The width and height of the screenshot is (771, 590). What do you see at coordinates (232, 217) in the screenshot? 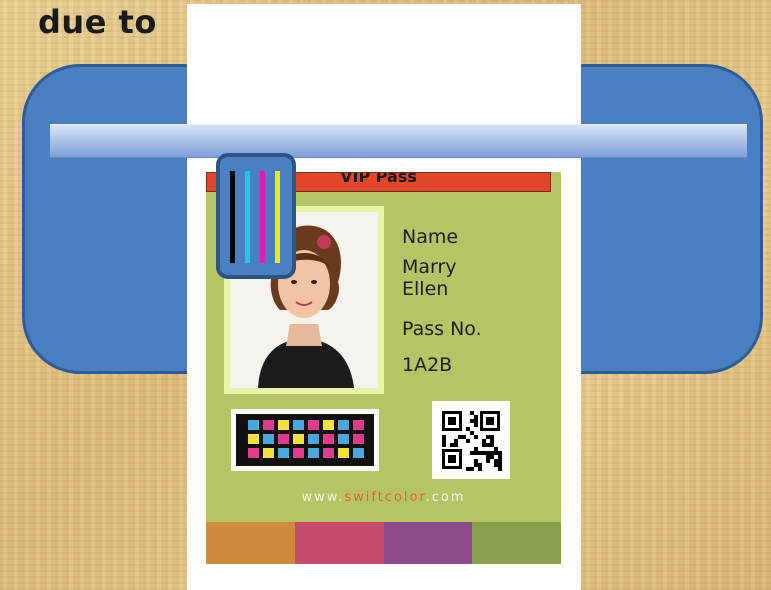
I see `ink-black` at bounding box center [232, 217].